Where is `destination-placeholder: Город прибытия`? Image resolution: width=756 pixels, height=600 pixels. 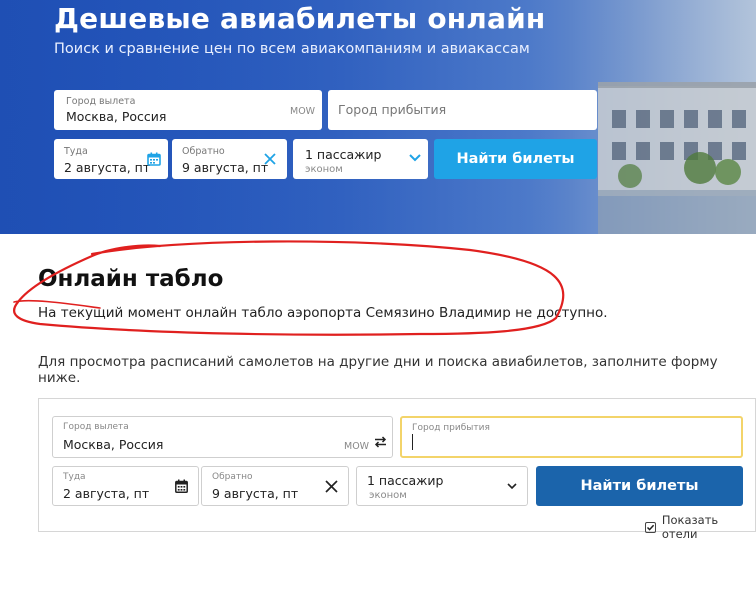 destination-placeholder: Город прибытия is located at coordinates (392, 109).